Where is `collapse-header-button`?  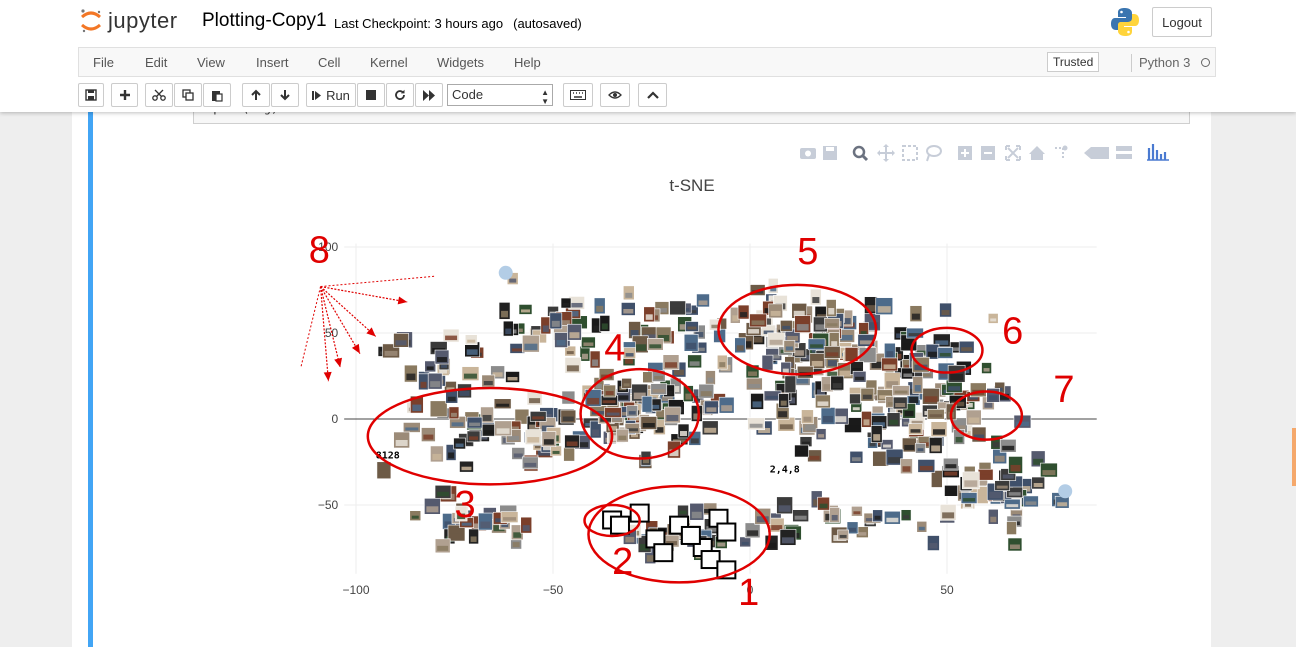 collapse-header-button is located at coordinates (652, 95).